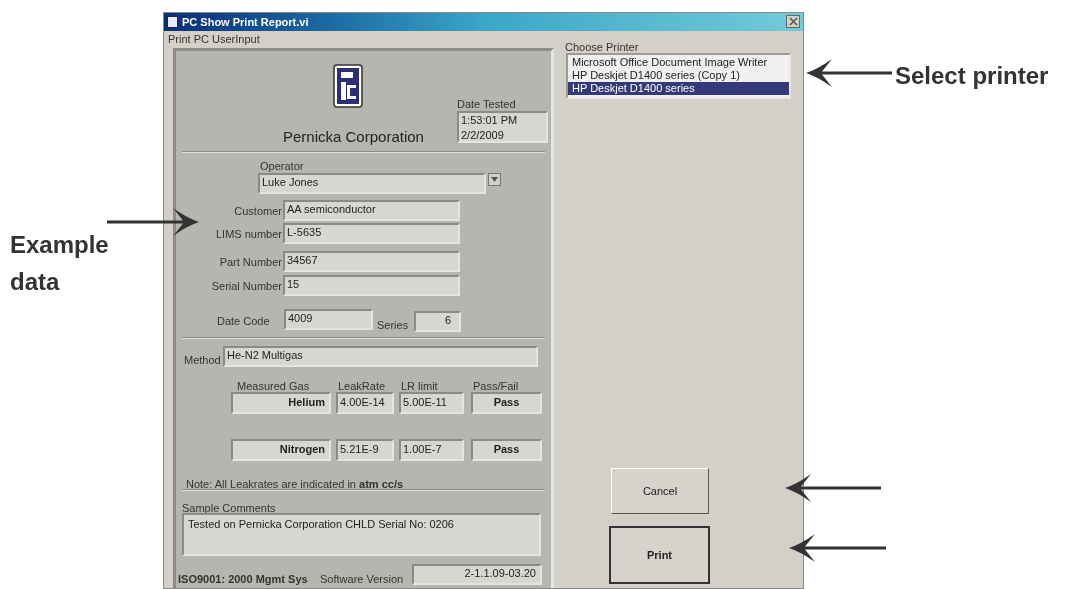  Describe the element at coordinates (678, 88) in the screenshot. I see `printer-item: HP Deskjet D1400 series` at that location.